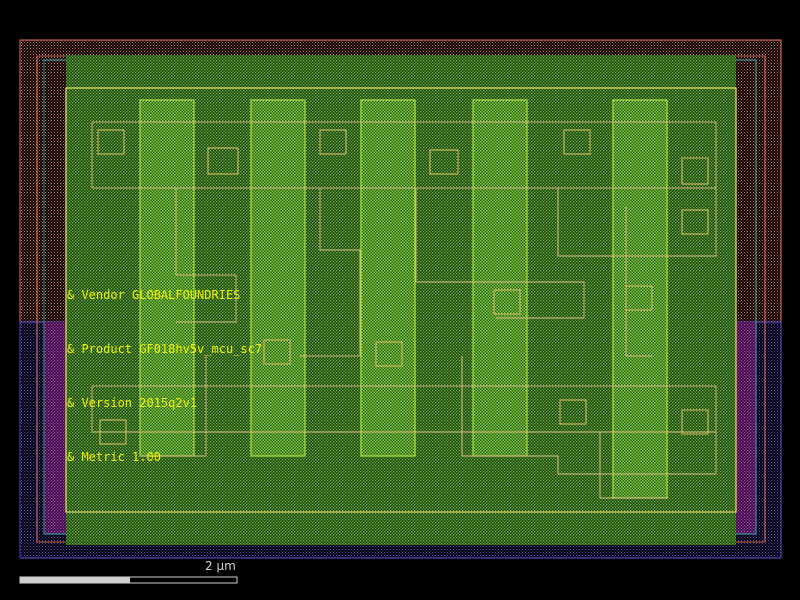  What do you see at coordinates (220, 566) in the screenshot?
I see `scale-bar-label: 2 µm` at bounding box center [220, 566].